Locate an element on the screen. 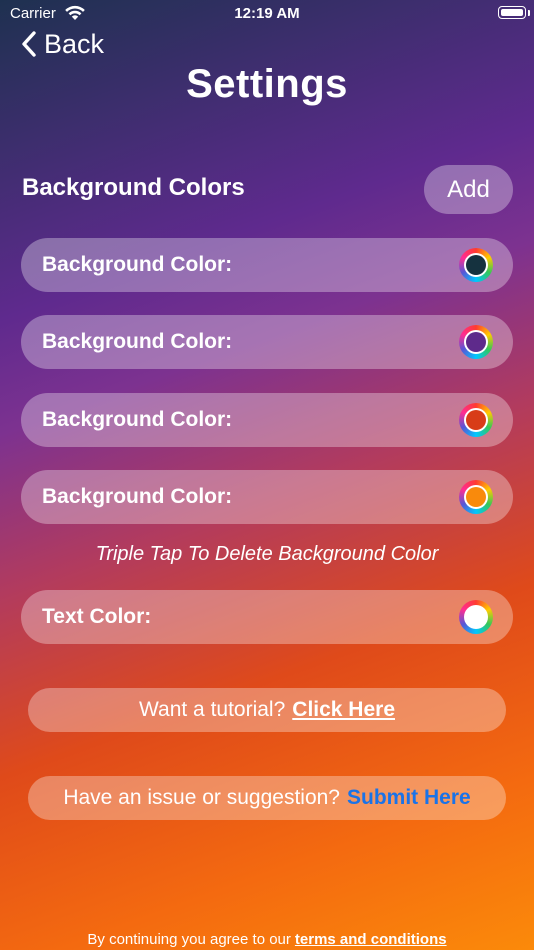  row-label: Text Color: is located at coordinates (97, 616).